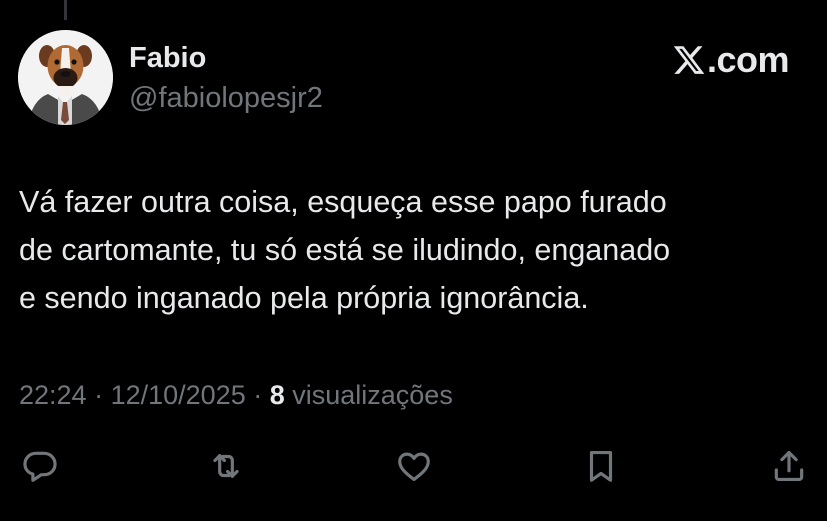  I want to click on like-button, so click(414, 466).